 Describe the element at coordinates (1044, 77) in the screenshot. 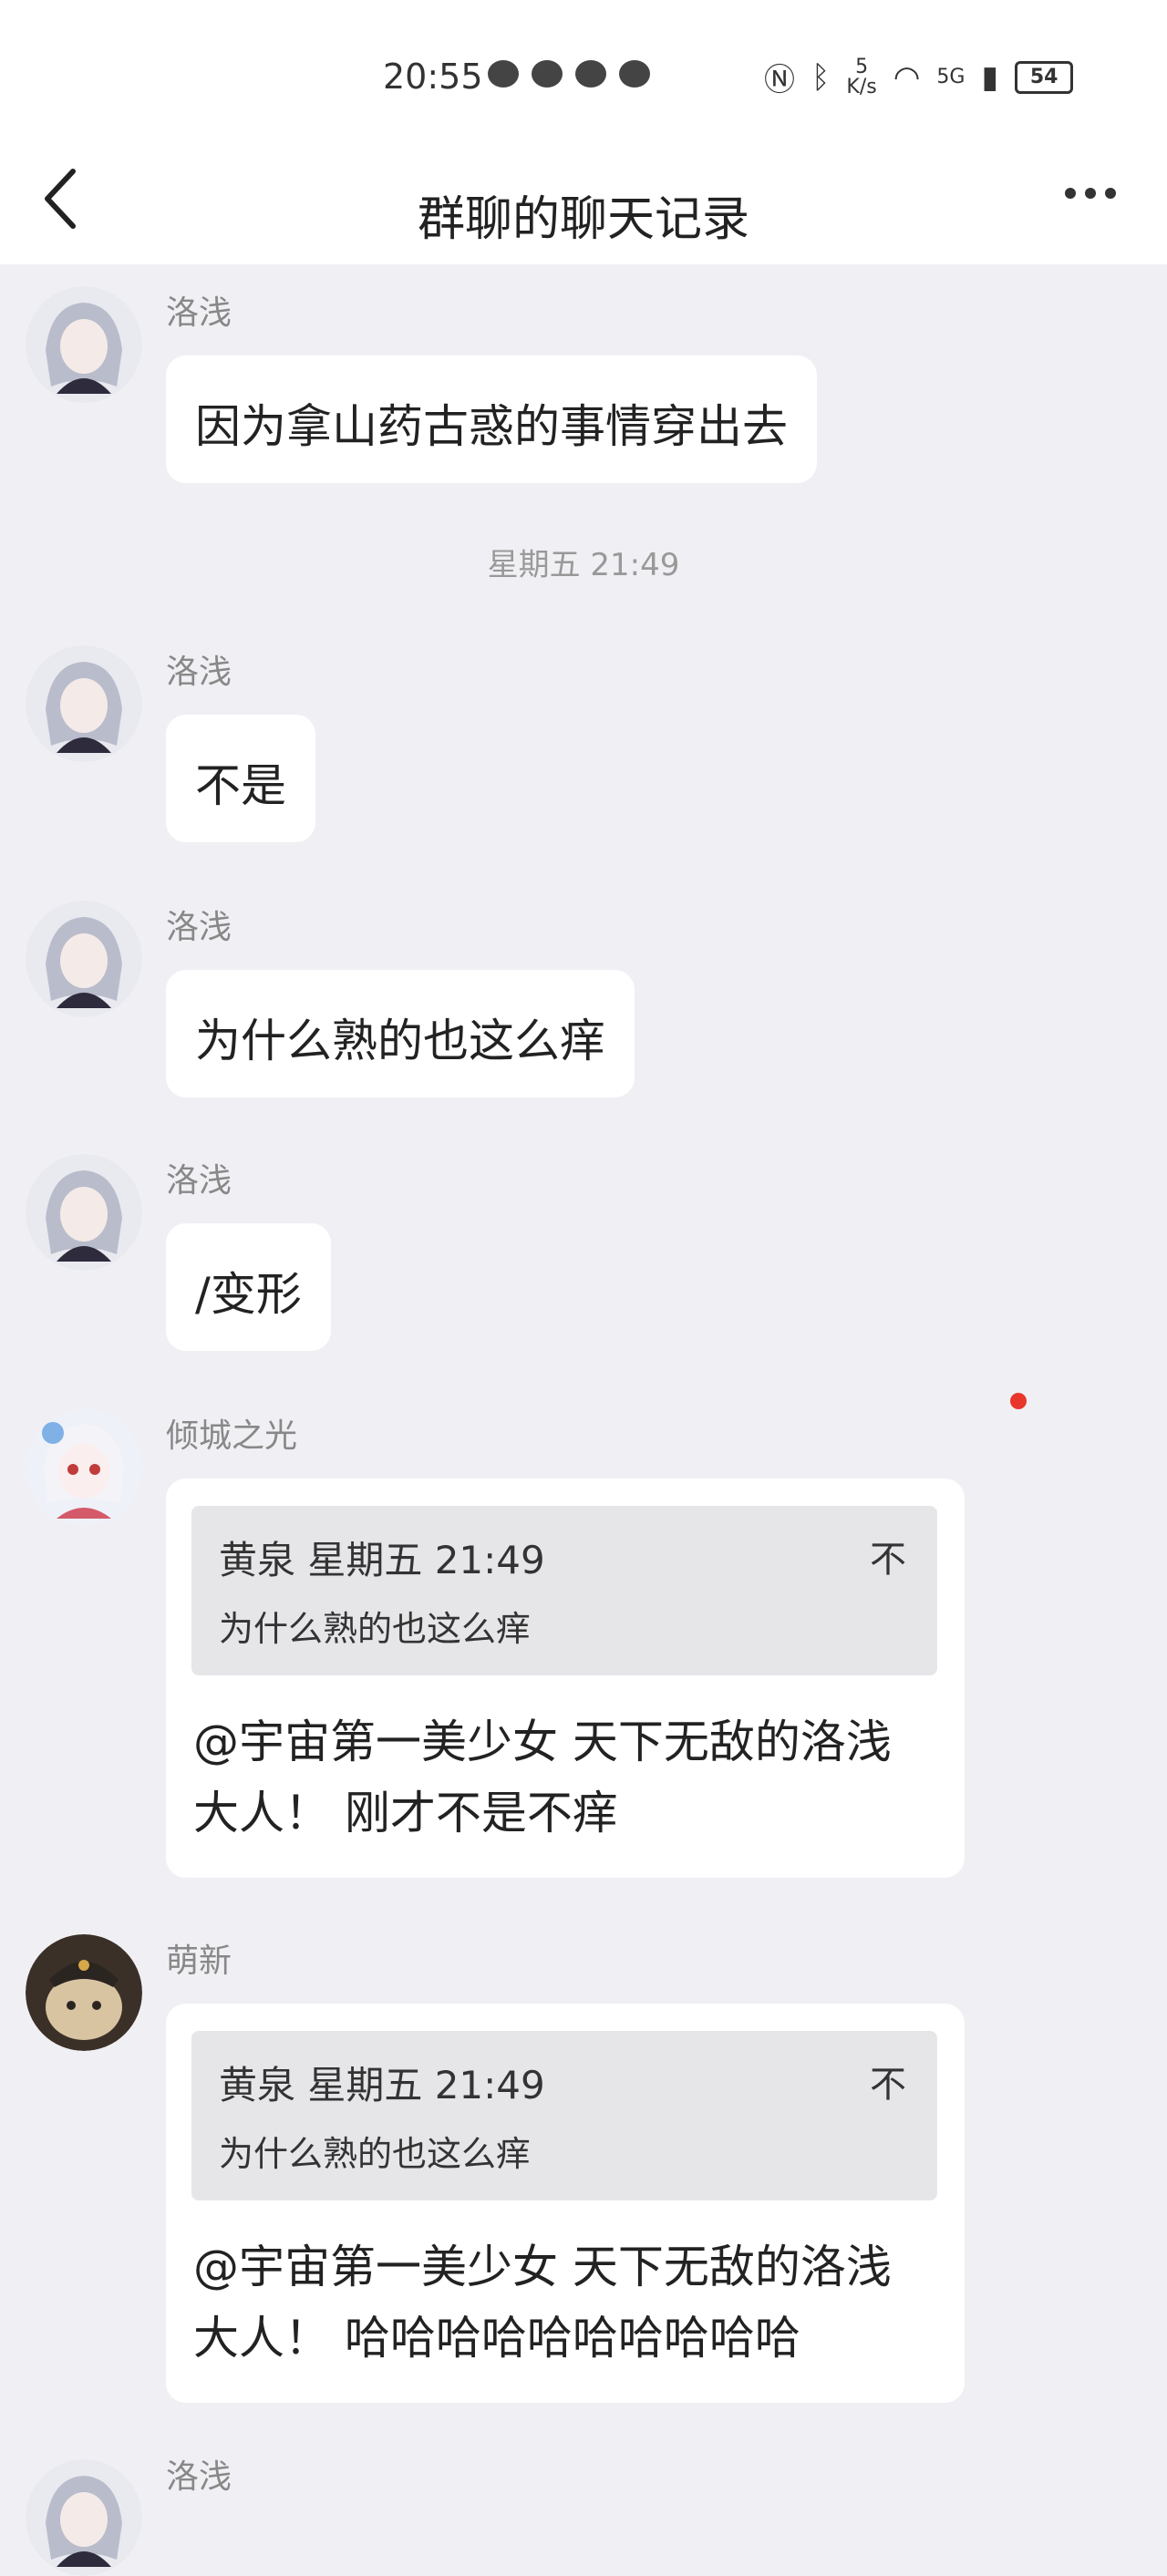

I see `battery-icon: 54` at that location.